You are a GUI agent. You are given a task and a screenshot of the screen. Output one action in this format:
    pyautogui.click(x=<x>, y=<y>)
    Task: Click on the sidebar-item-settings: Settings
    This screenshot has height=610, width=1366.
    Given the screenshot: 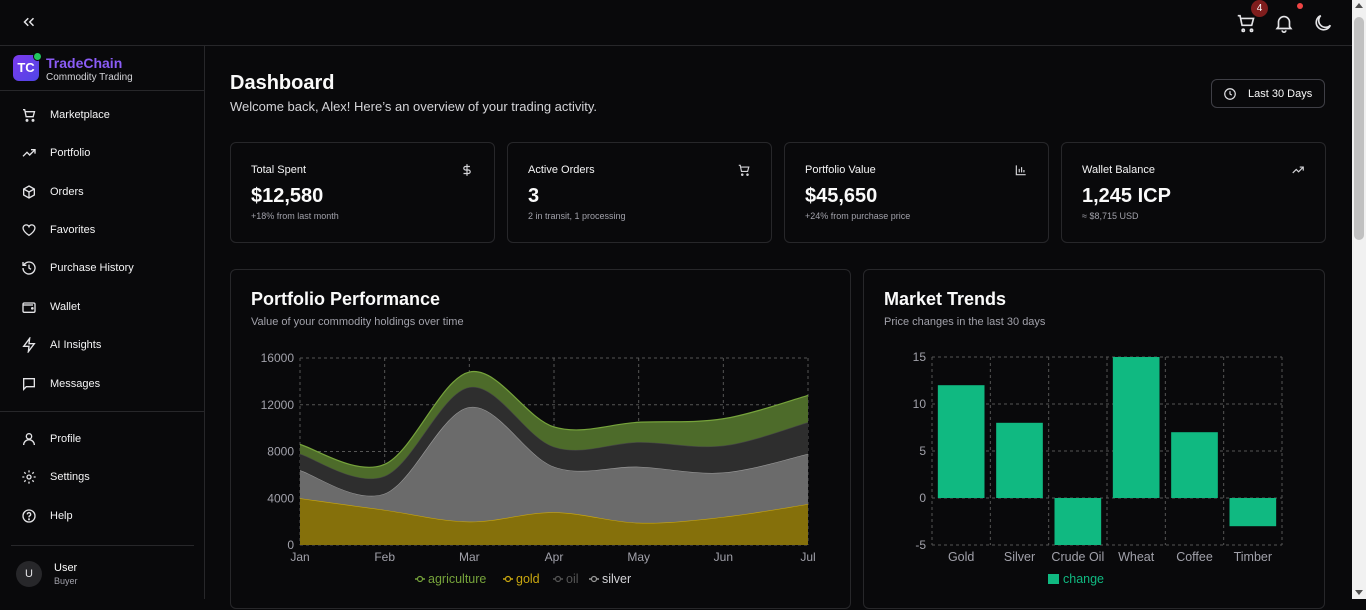 What is the action you would take?
    pyautogui.click(x=102, y=477)
    